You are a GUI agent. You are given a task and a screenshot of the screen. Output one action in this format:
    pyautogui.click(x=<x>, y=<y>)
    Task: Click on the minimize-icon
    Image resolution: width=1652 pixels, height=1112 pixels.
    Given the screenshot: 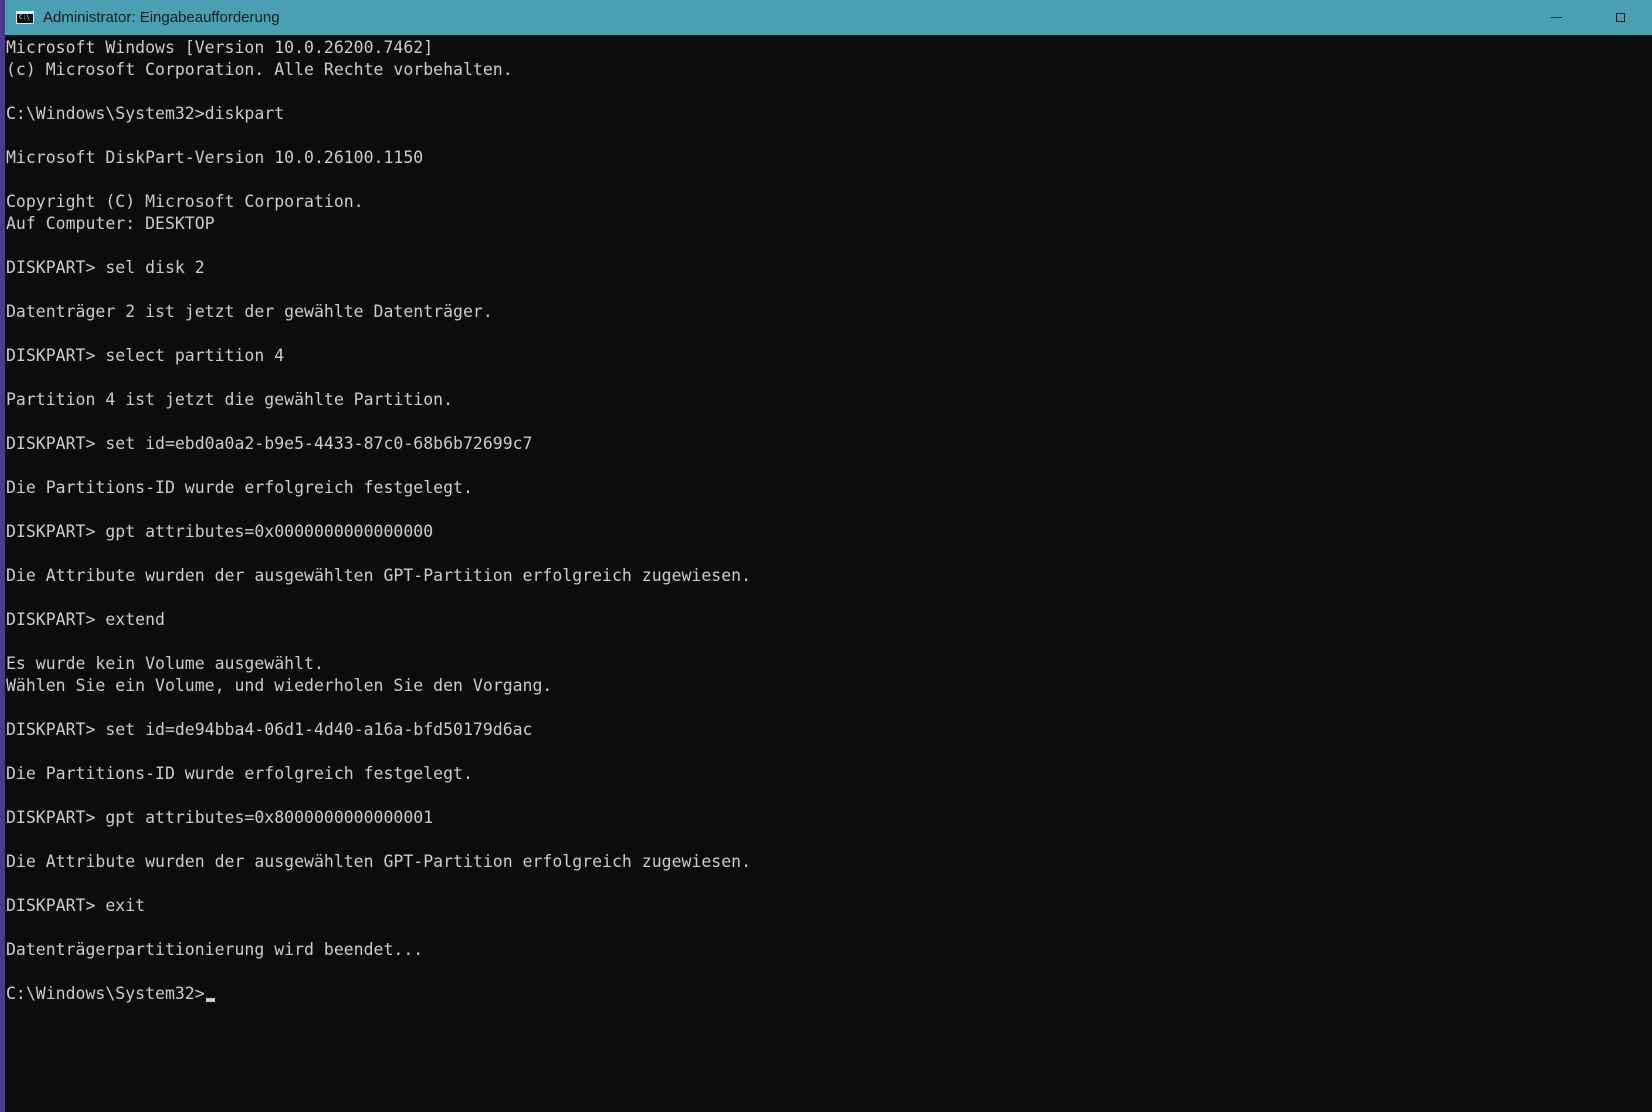 What is the action you would take?
    pyautogui.click(x=1556, y=17)
    